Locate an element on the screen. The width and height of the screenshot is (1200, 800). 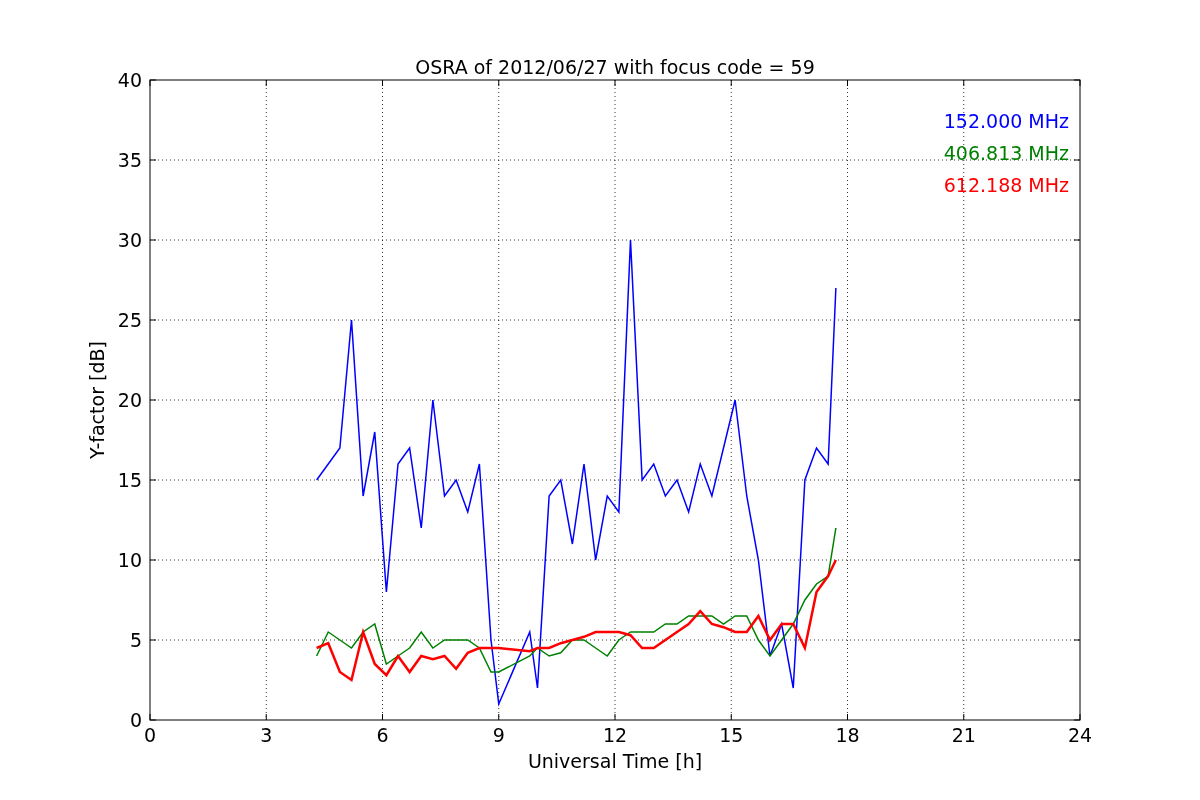
y-tick-label: 30 is located at coordinates (129, 240).